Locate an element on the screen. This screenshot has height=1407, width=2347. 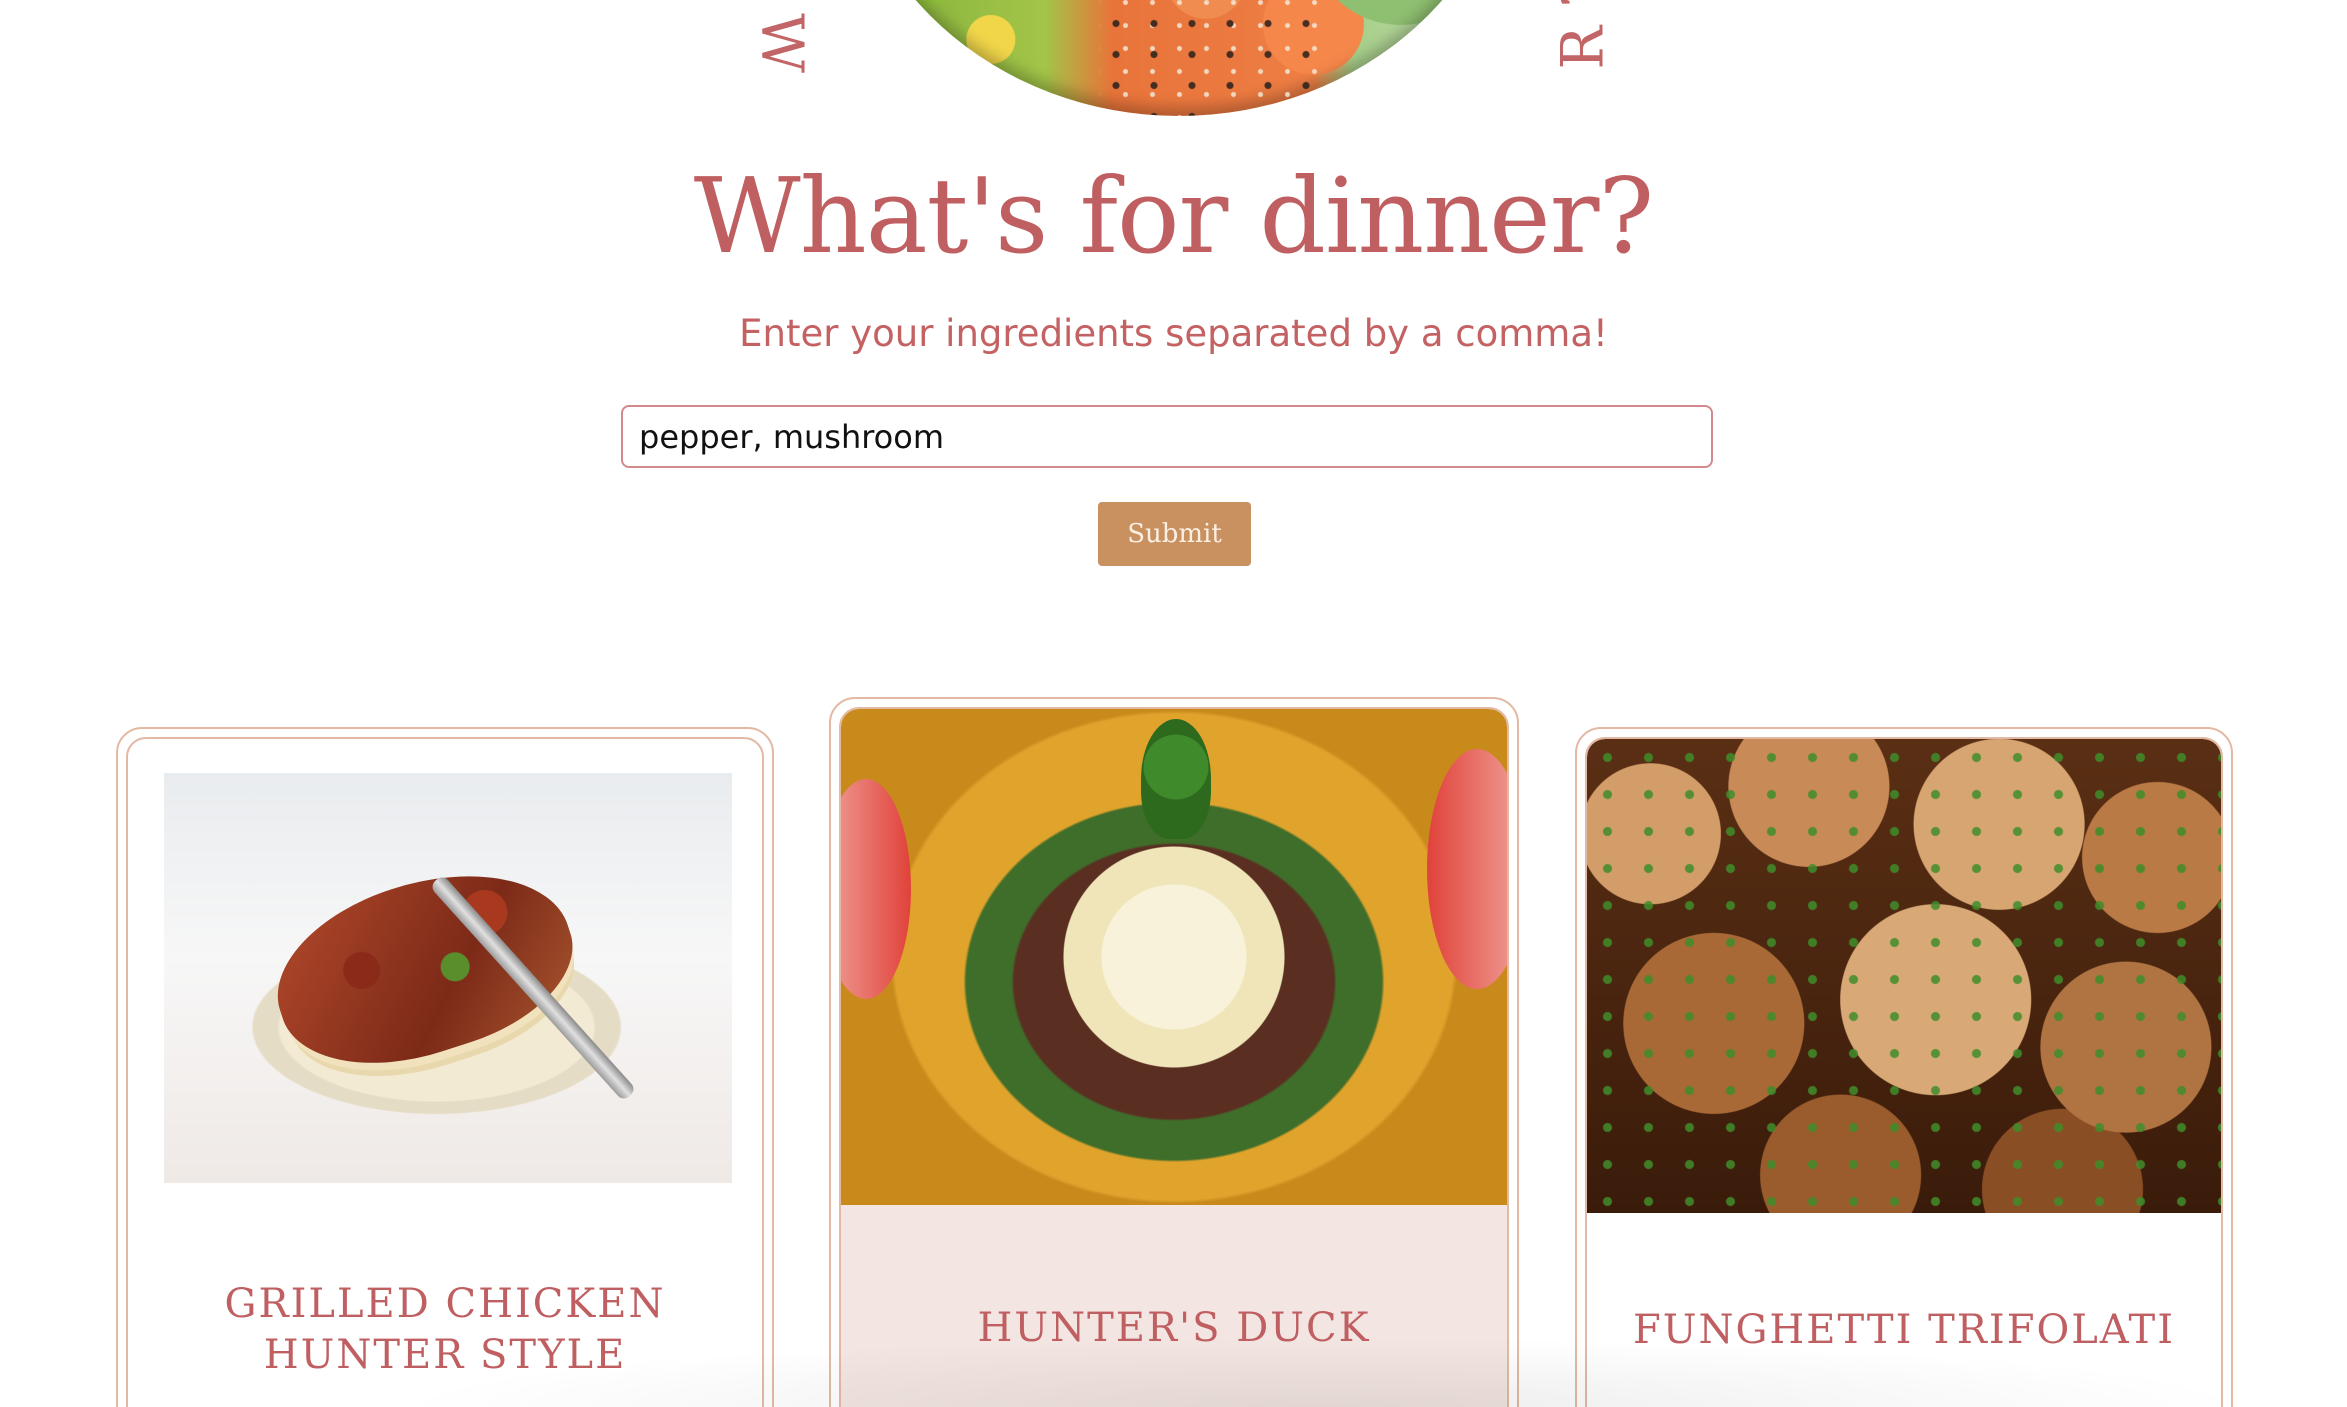
recipe-card-inner: GRILLED CHICKEN HUNTER STYLE is located at coordinates (445, 1072).